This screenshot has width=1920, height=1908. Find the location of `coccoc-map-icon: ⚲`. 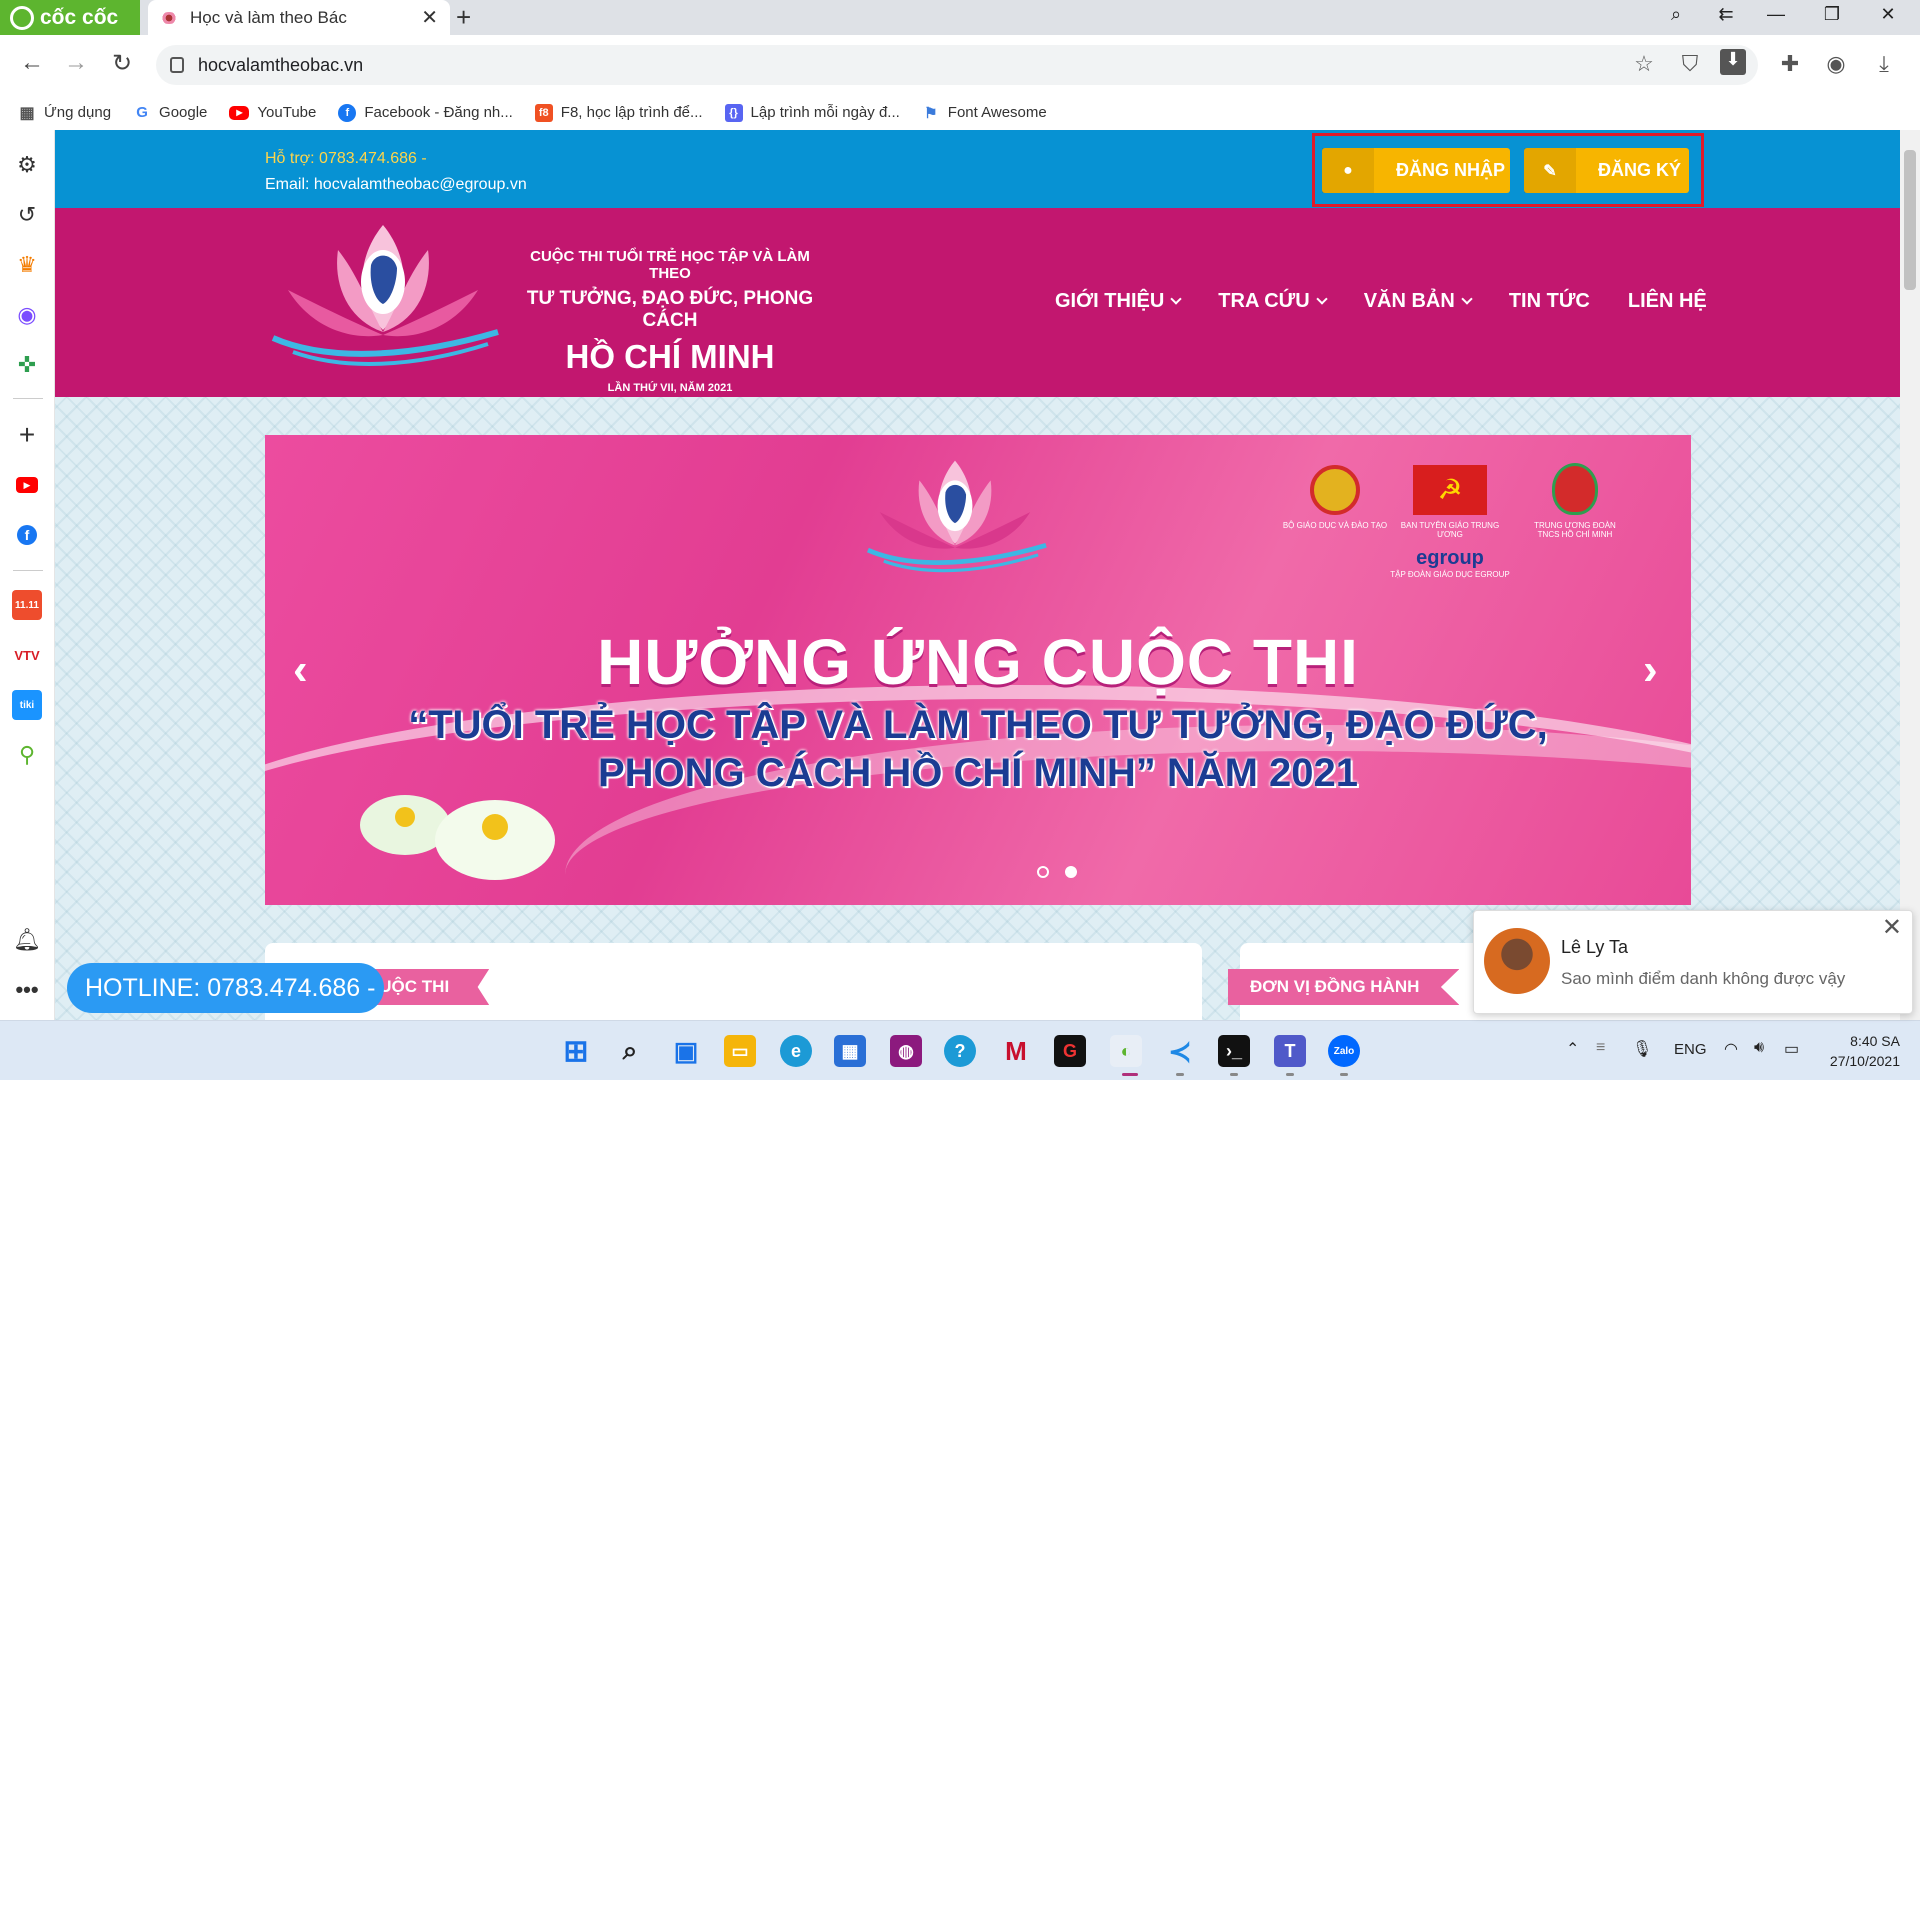

coccoc-map-icon: ⚲ is located at coordinates (27, 755).